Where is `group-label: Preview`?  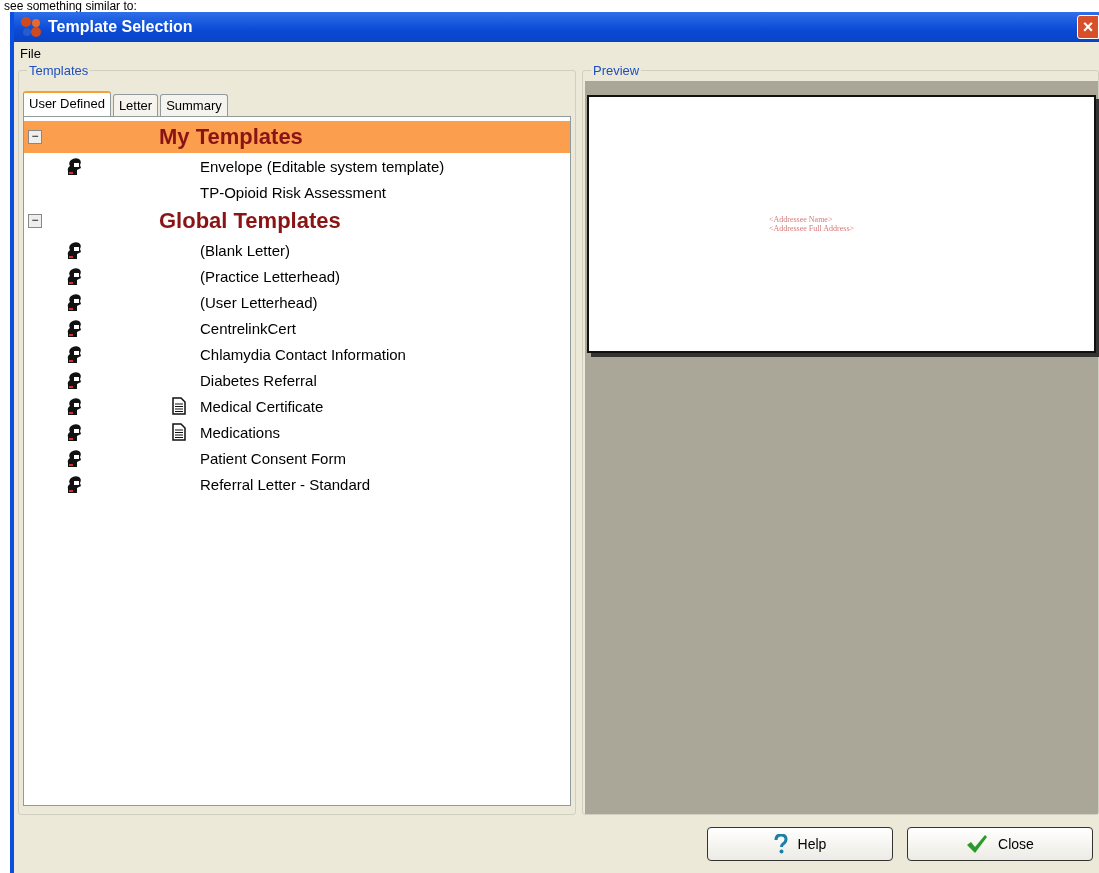 group-label: Preview is located at coordinates (616, 70).